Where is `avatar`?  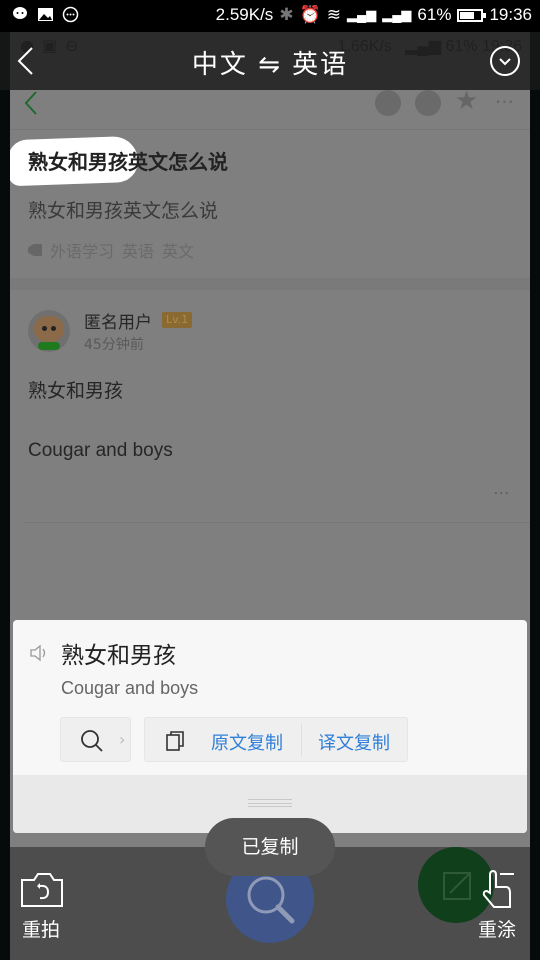 avatar is located at coordinates (49, 331).